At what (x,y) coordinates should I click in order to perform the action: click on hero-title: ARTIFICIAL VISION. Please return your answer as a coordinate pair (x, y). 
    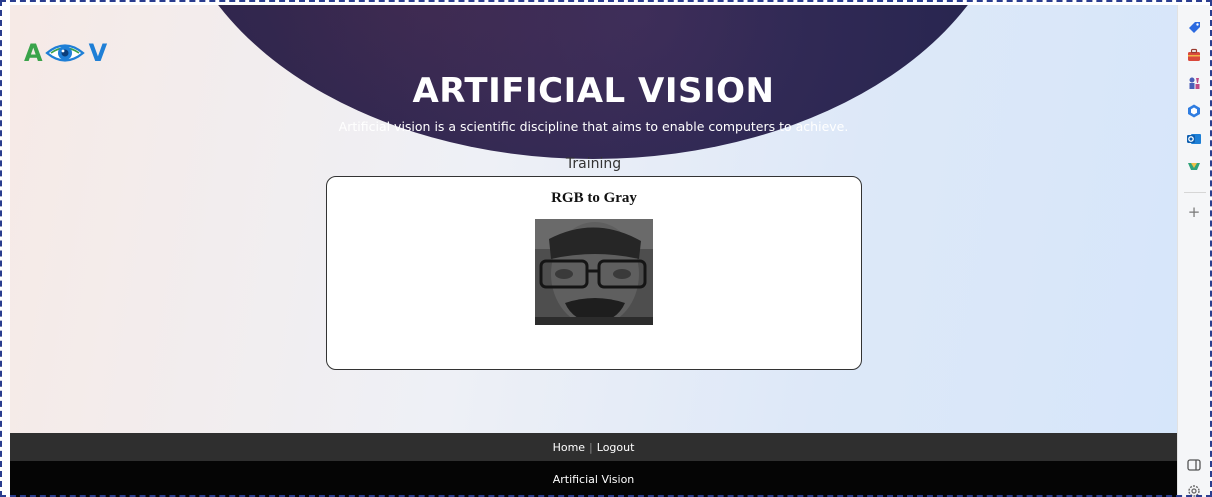
    Looking at the image, I should click on (593, 91).